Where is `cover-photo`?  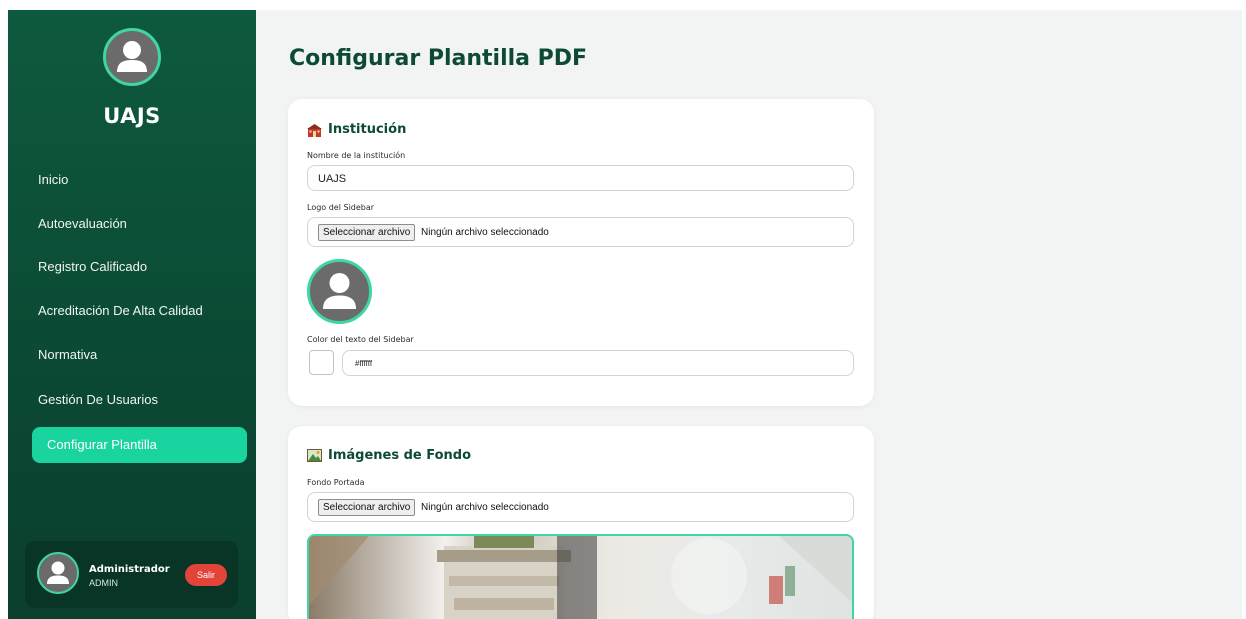
cover-photo is located at coordinates (580, 577).